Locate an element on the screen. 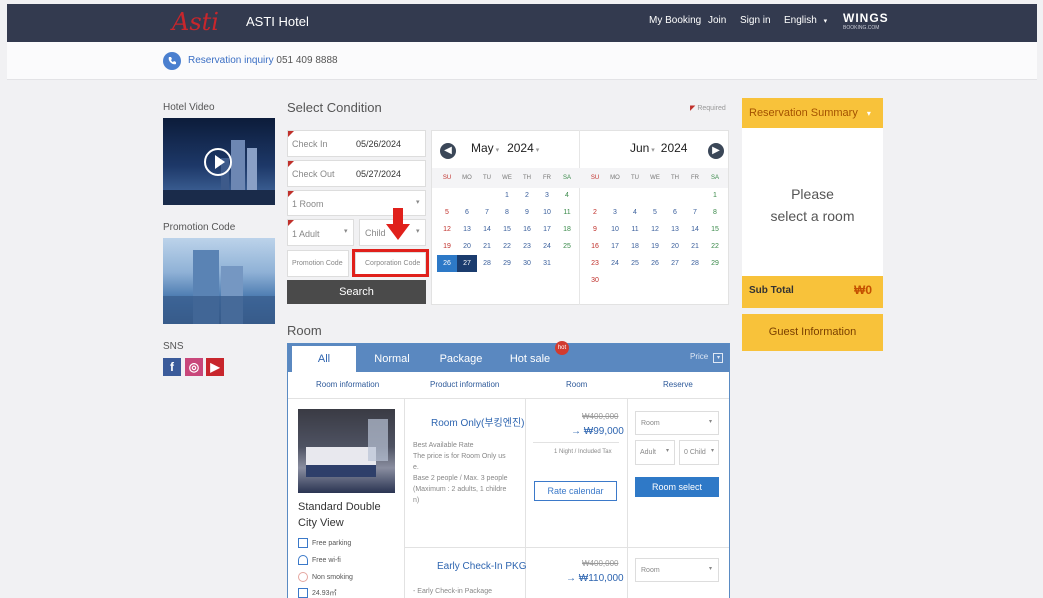 This screenshot has width=1043, height=598. room-count-select: 1 Room ▾ is located at coordinates (356, 203).